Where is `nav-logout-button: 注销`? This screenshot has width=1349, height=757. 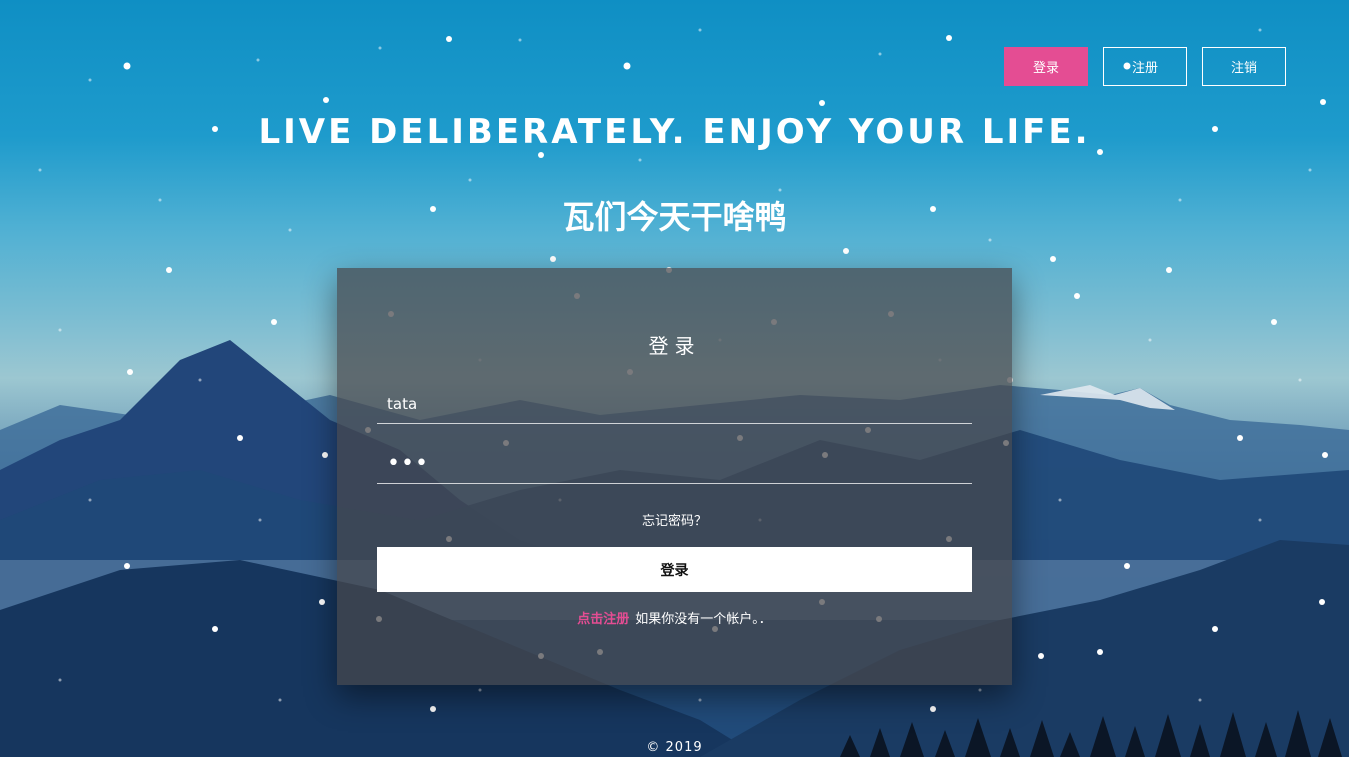 nav-logout-button: 注销 is located at coordinates (1244, 66).